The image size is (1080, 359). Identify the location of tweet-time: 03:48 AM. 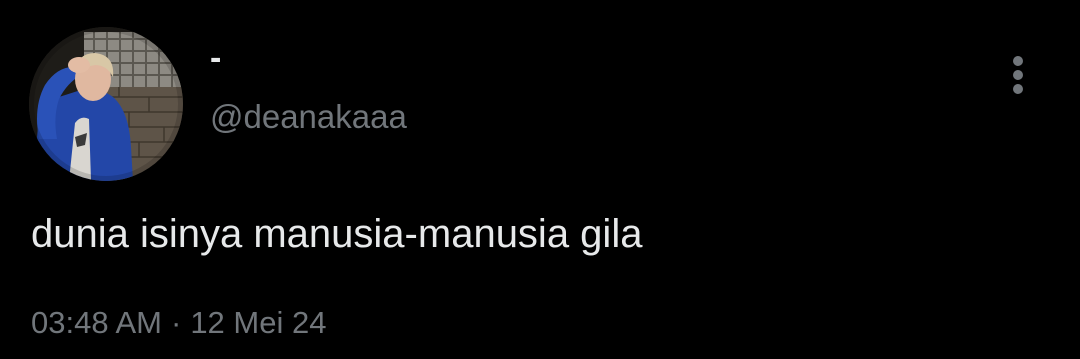
(96, 322).